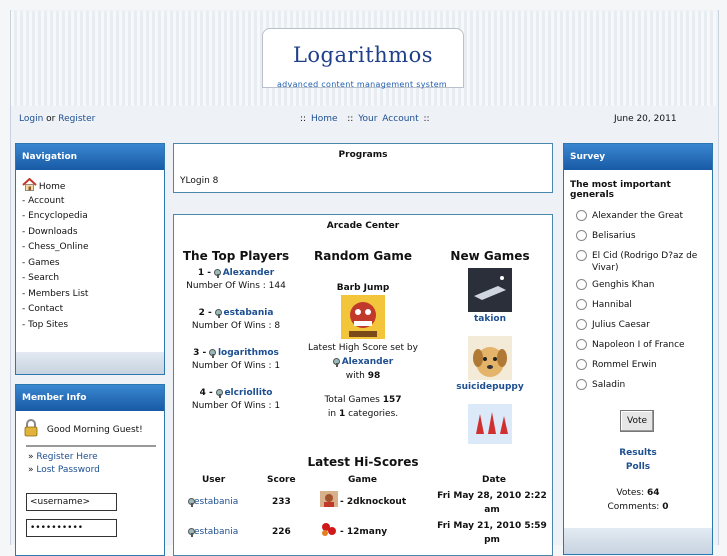  I want to click on nav-item-account: - Account, so click(93, 202).